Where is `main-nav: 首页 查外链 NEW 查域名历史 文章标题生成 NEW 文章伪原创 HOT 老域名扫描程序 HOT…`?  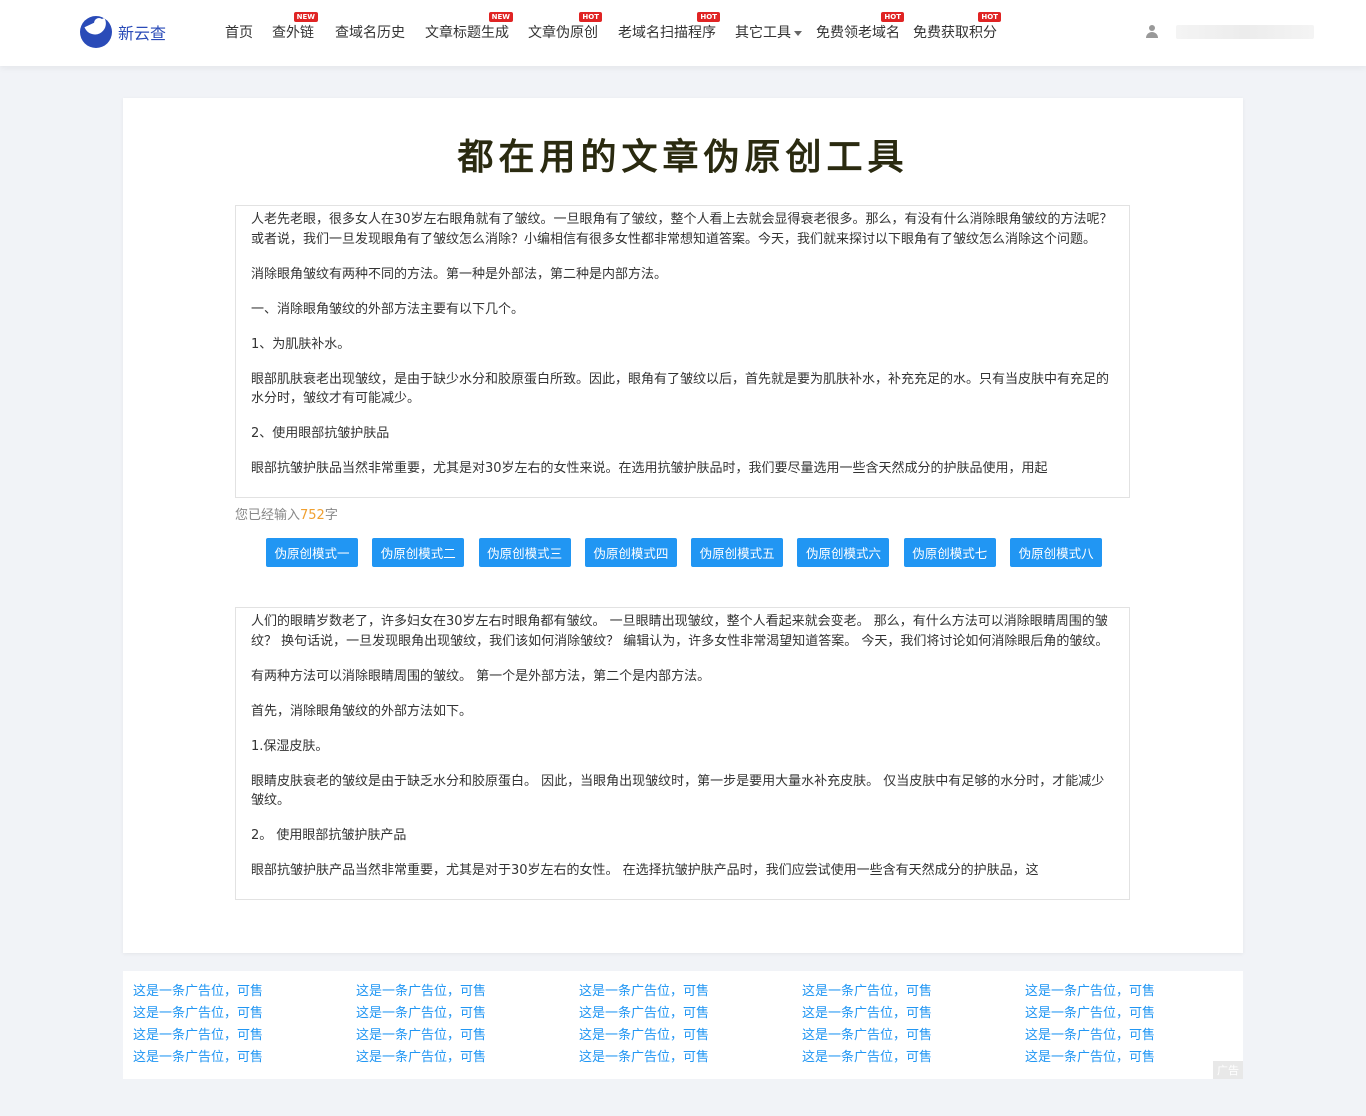
main-nav: 首页 查外链 NEW 查域名历史 文章标题生成 NEW 文章伪原创 HOT 老域名扫描程序 HOT… is located at coordinates (613, 27).